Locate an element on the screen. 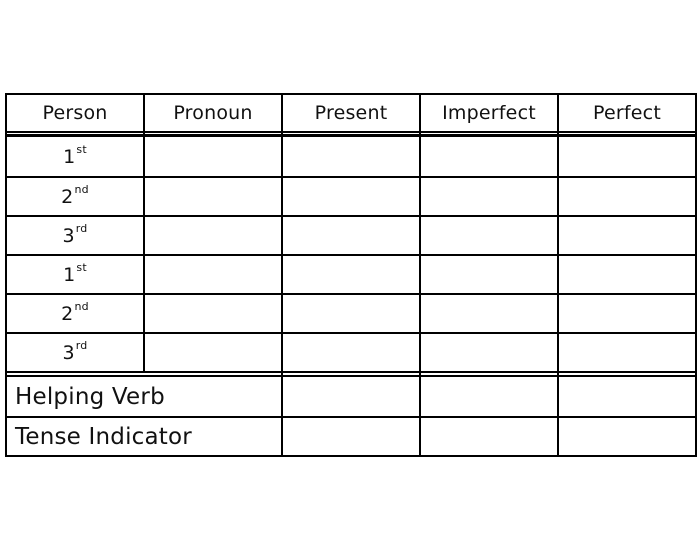  header-present: Present is located at coordinates (351, 113).